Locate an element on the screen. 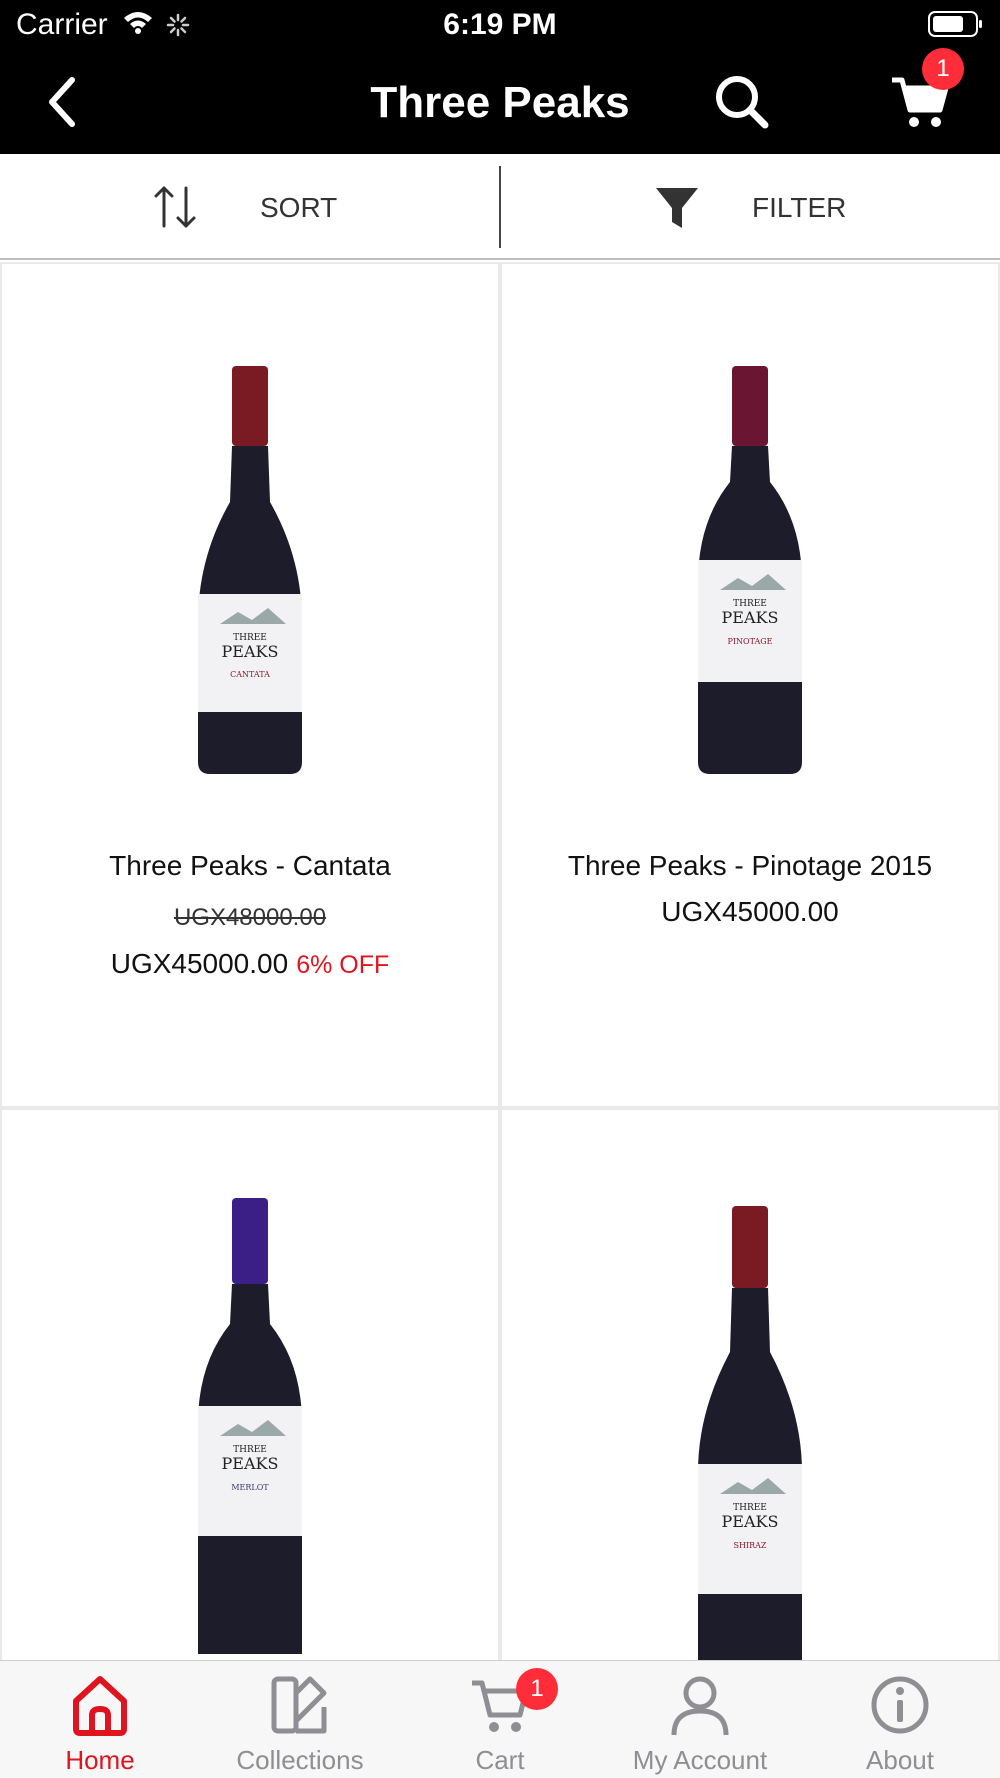  bottle-varietal: SHIRAZ is located at coordinates (750, 1545).